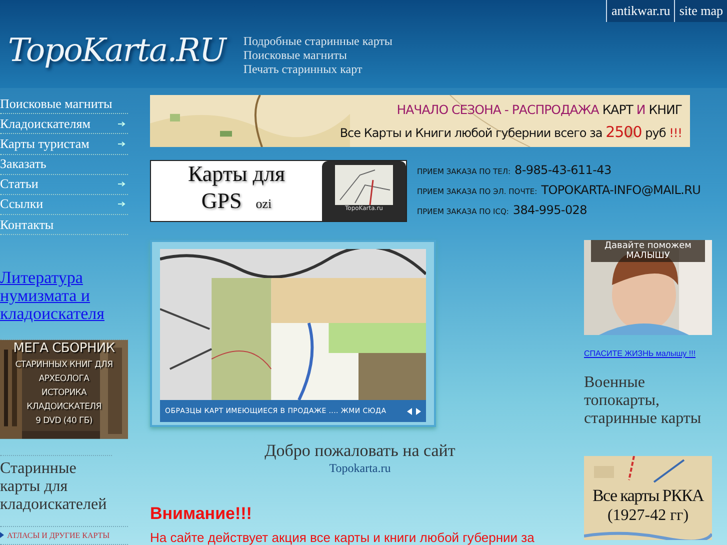 The height and width of the screenshot is (545, 727). What do you see at coordinates (64, 164) in the screenshot?
I see `nav-item: Заказать` at bounding box center [64, 164].